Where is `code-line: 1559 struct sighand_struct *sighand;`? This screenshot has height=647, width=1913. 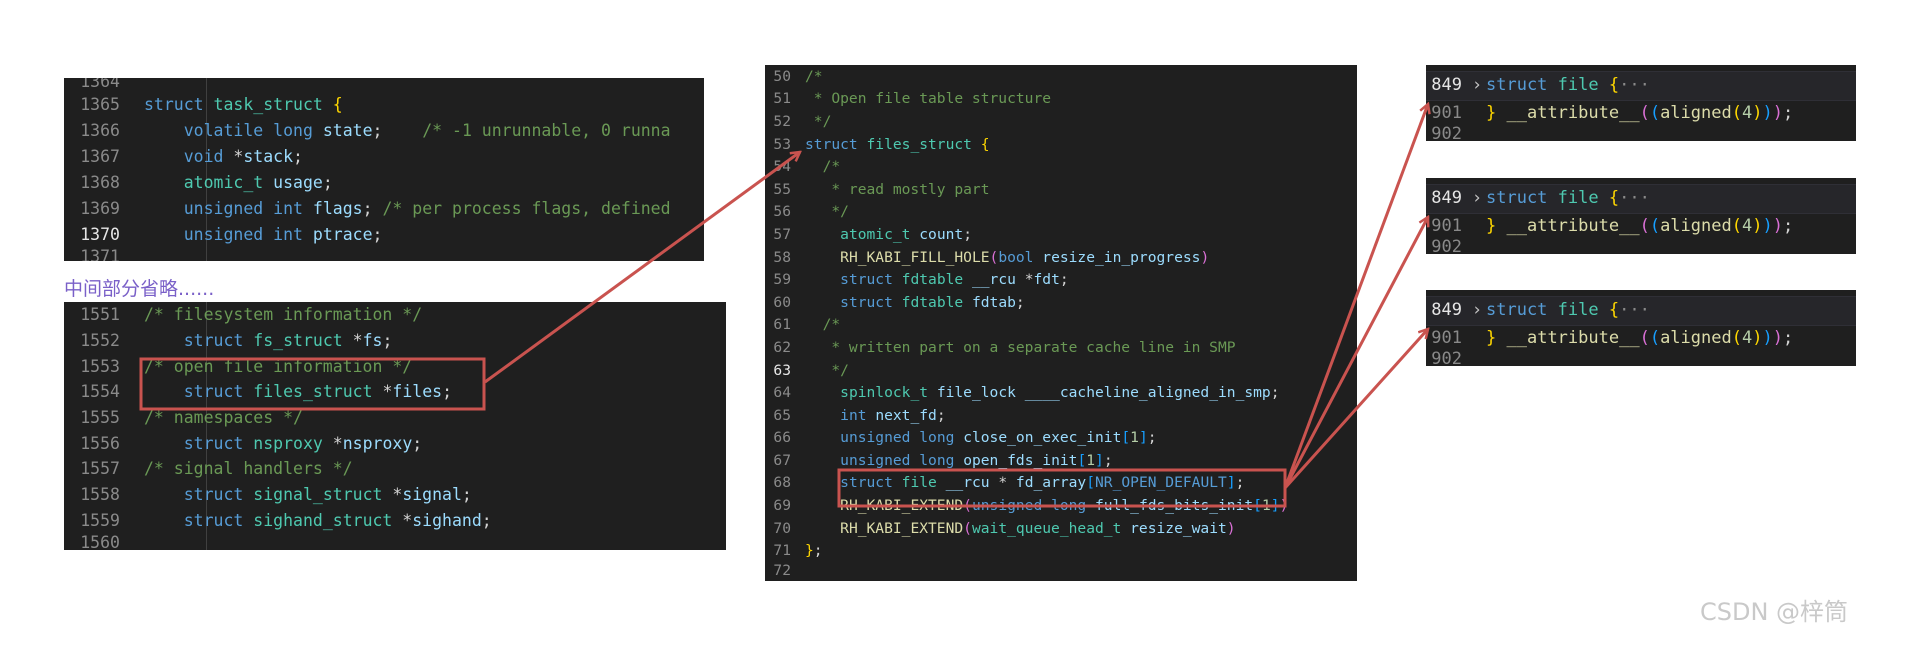 code-line: 1559 struct sighand_struct *sighand; is located at coordinates (395, 521).